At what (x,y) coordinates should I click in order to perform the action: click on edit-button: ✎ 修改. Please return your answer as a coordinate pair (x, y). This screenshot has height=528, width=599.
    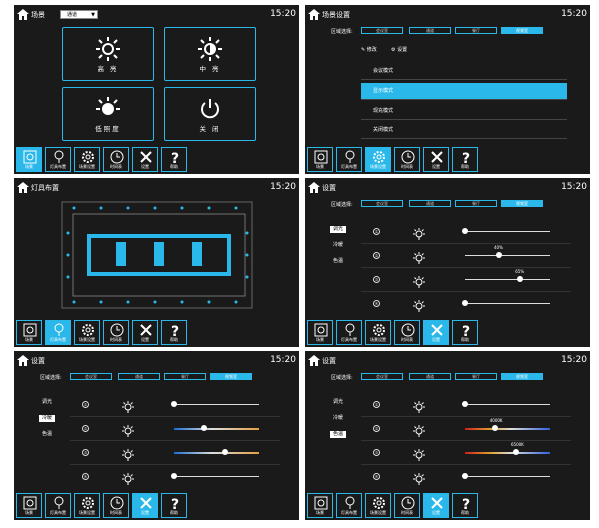
    Looking at the image, I should click on (369, 49).